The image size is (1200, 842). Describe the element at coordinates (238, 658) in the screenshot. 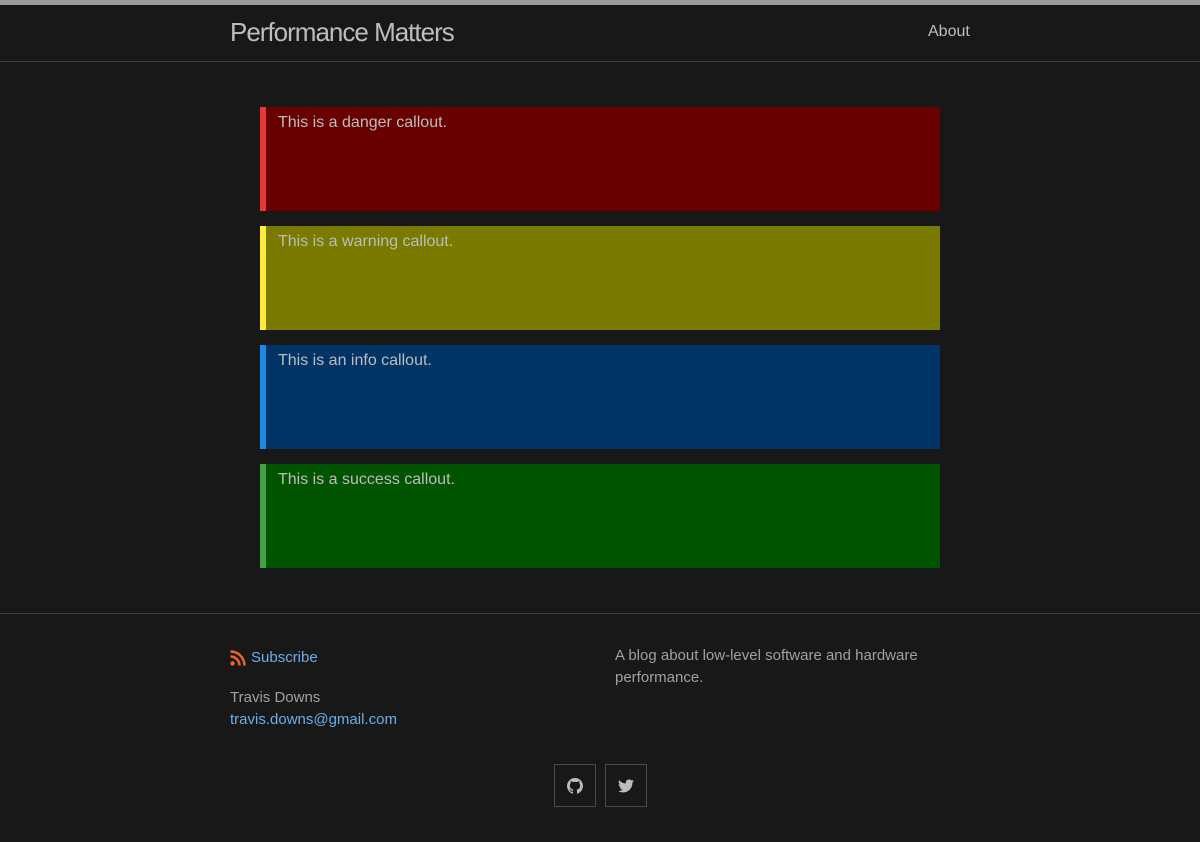

I see `rss-icon` at that location.